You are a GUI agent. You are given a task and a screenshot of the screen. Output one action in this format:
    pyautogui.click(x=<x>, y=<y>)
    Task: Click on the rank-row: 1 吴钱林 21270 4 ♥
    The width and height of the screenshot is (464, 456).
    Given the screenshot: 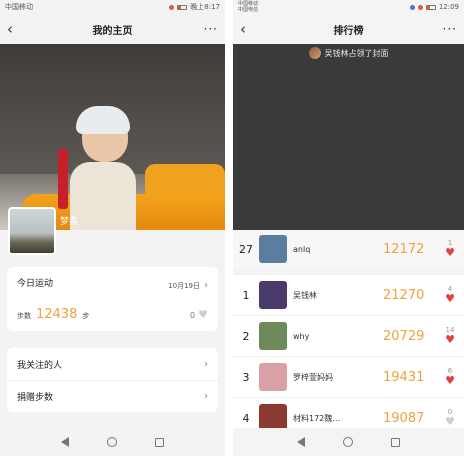 What is the action you would take?
    pyautogui.click(x=348, y=294)
    